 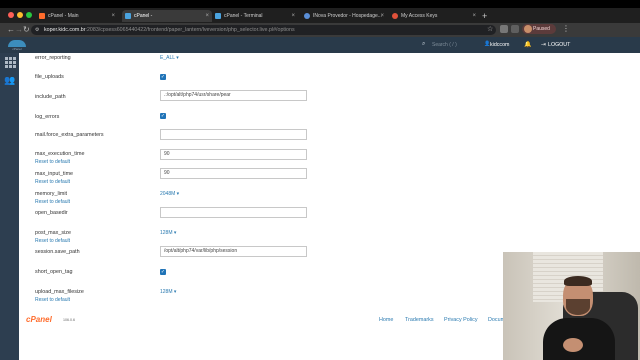 I want to click on option-label-post-max-size: post_max_size, so click(x=53, y=233).